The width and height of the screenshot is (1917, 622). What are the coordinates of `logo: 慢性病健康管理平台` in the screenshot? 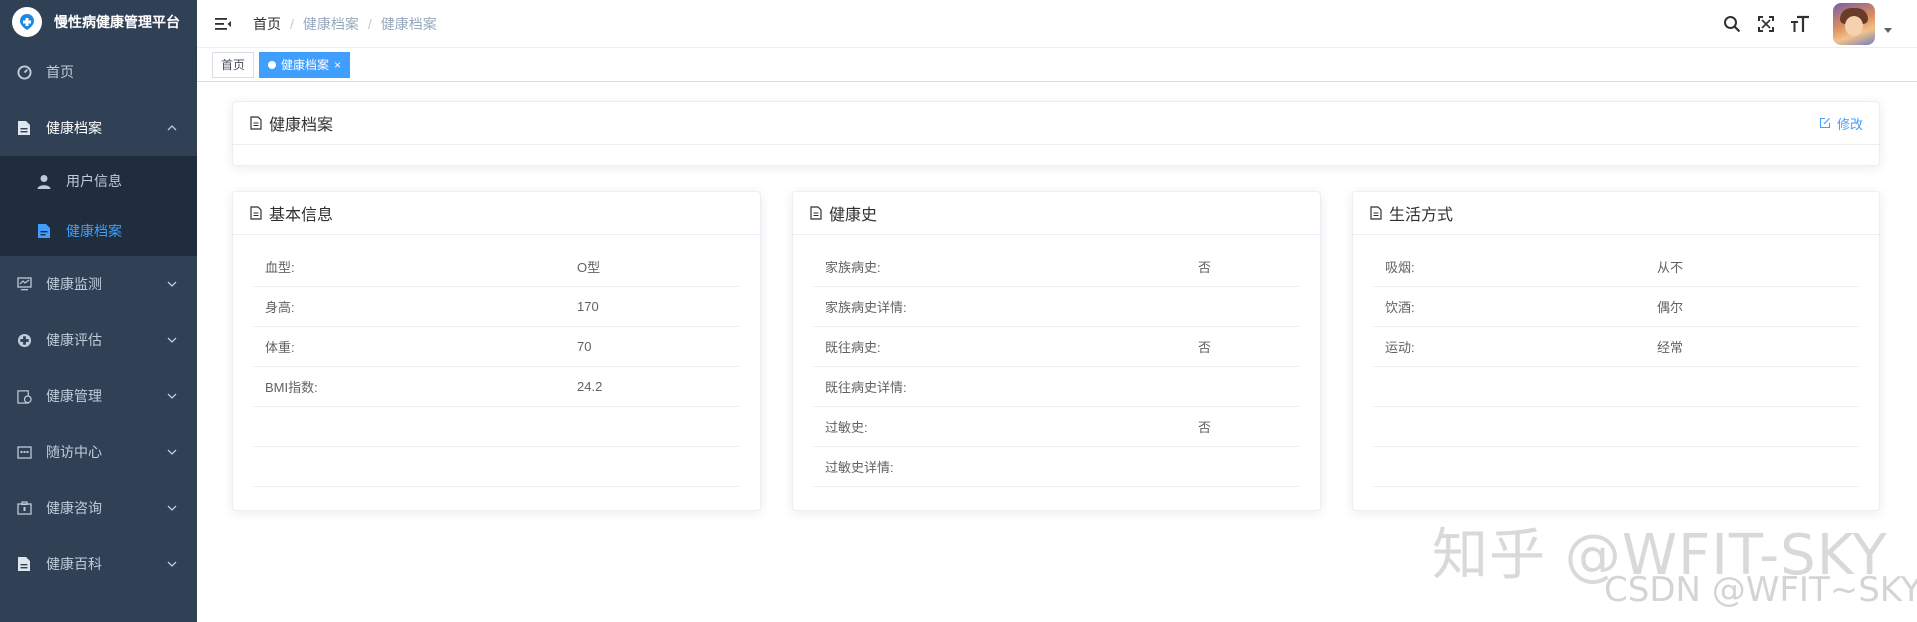 It's located at (98, 22).